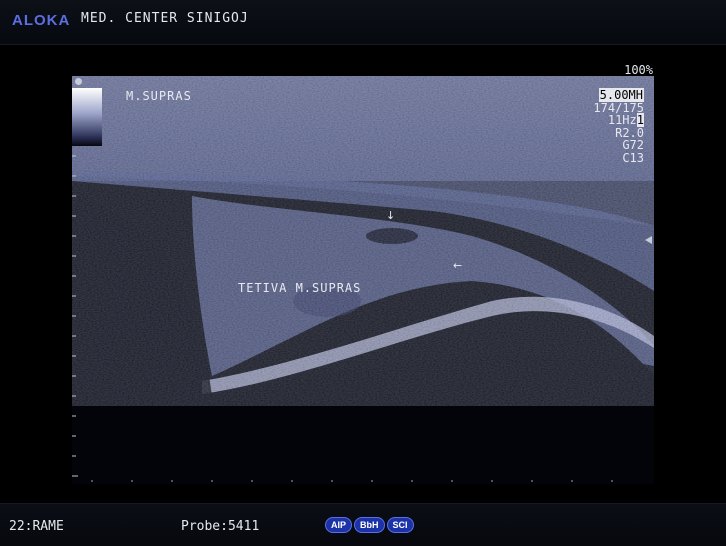 The width and height of the screenshot is (726, 546). What do you see at coordinates (363, 22) in the screenshot?
I see `header-bar: ALOKA MED. CENTER SINIGOJ` at bounding box center [363, 22].